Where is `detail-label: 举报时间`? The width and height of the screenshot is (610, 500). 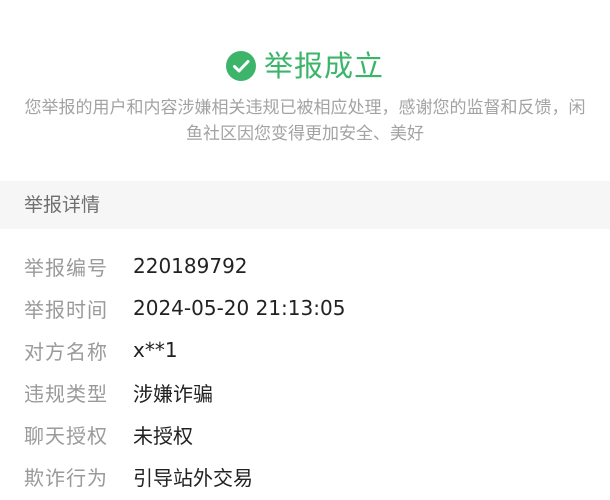
detail-label: 举报时间 is located at coordinates (66, 309).